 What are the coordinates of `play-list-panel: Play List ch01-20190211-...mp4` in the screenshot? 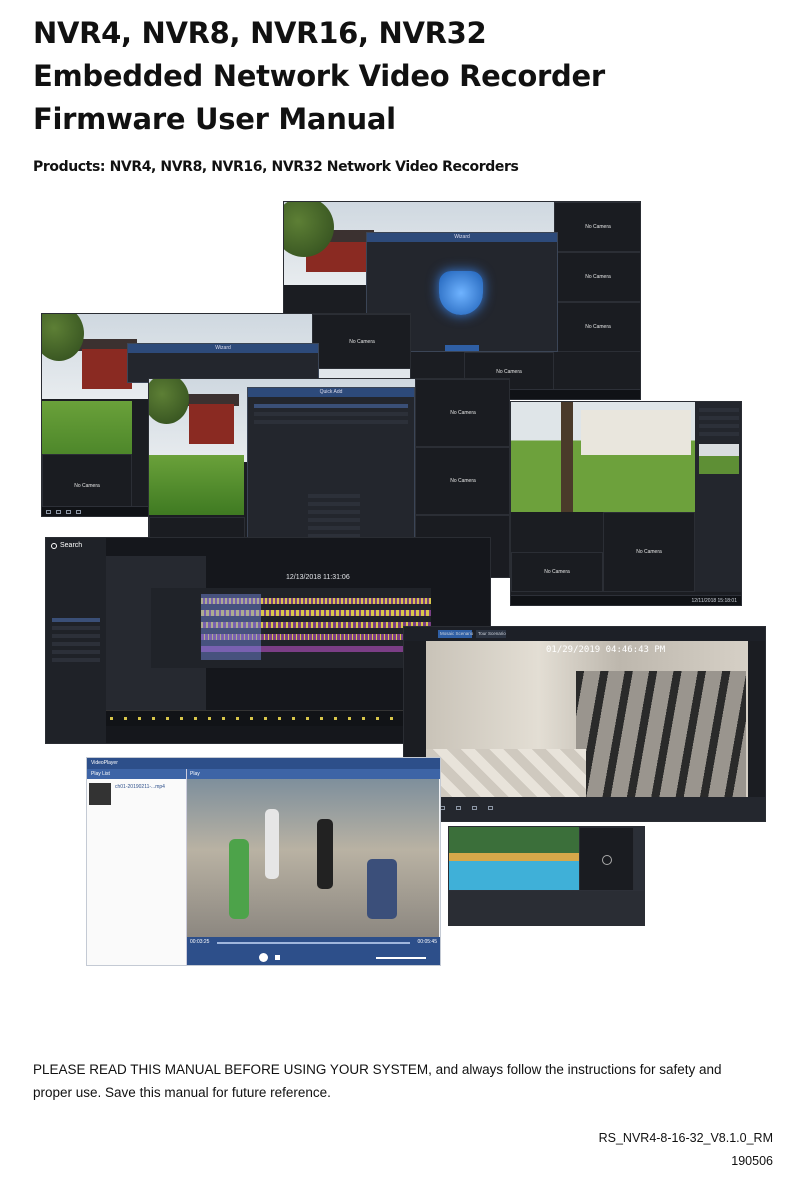 It's located at (137, 867).